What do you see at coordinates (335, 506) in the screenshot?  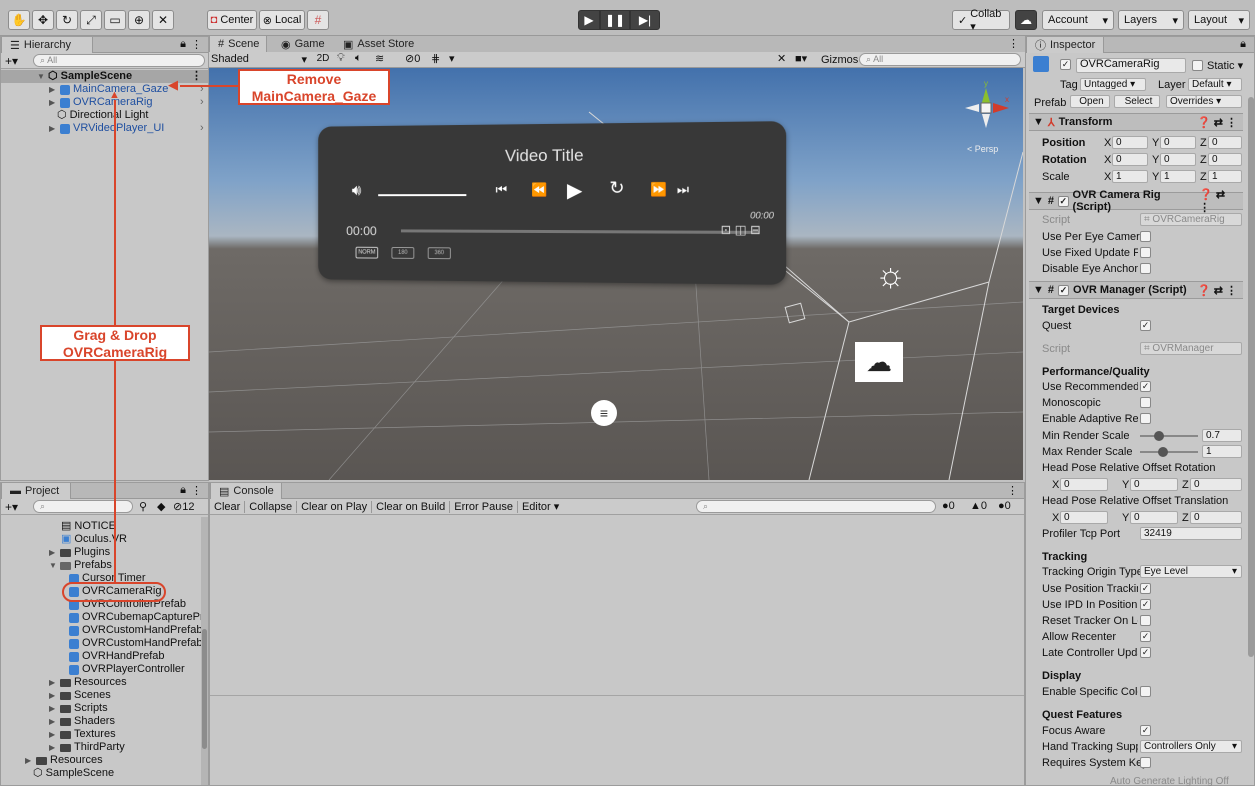 I see `clear-on-play-button: Clear on Play` at bounding box center [335, 506].